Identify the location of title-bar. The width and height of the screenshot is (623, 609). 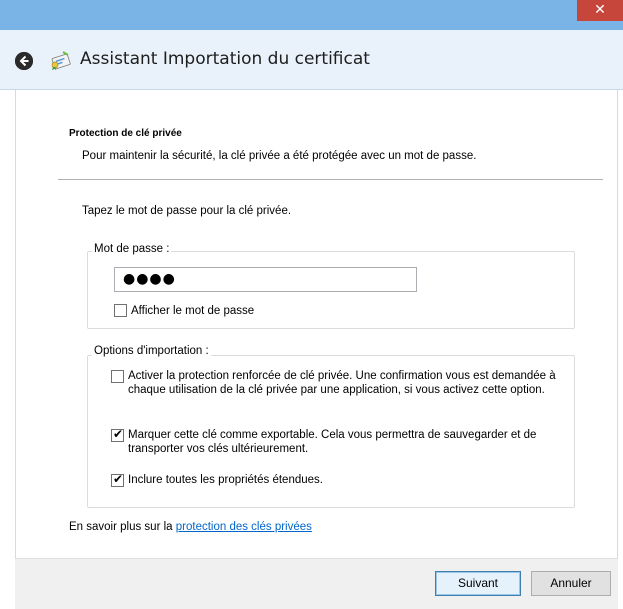
(311, 15).